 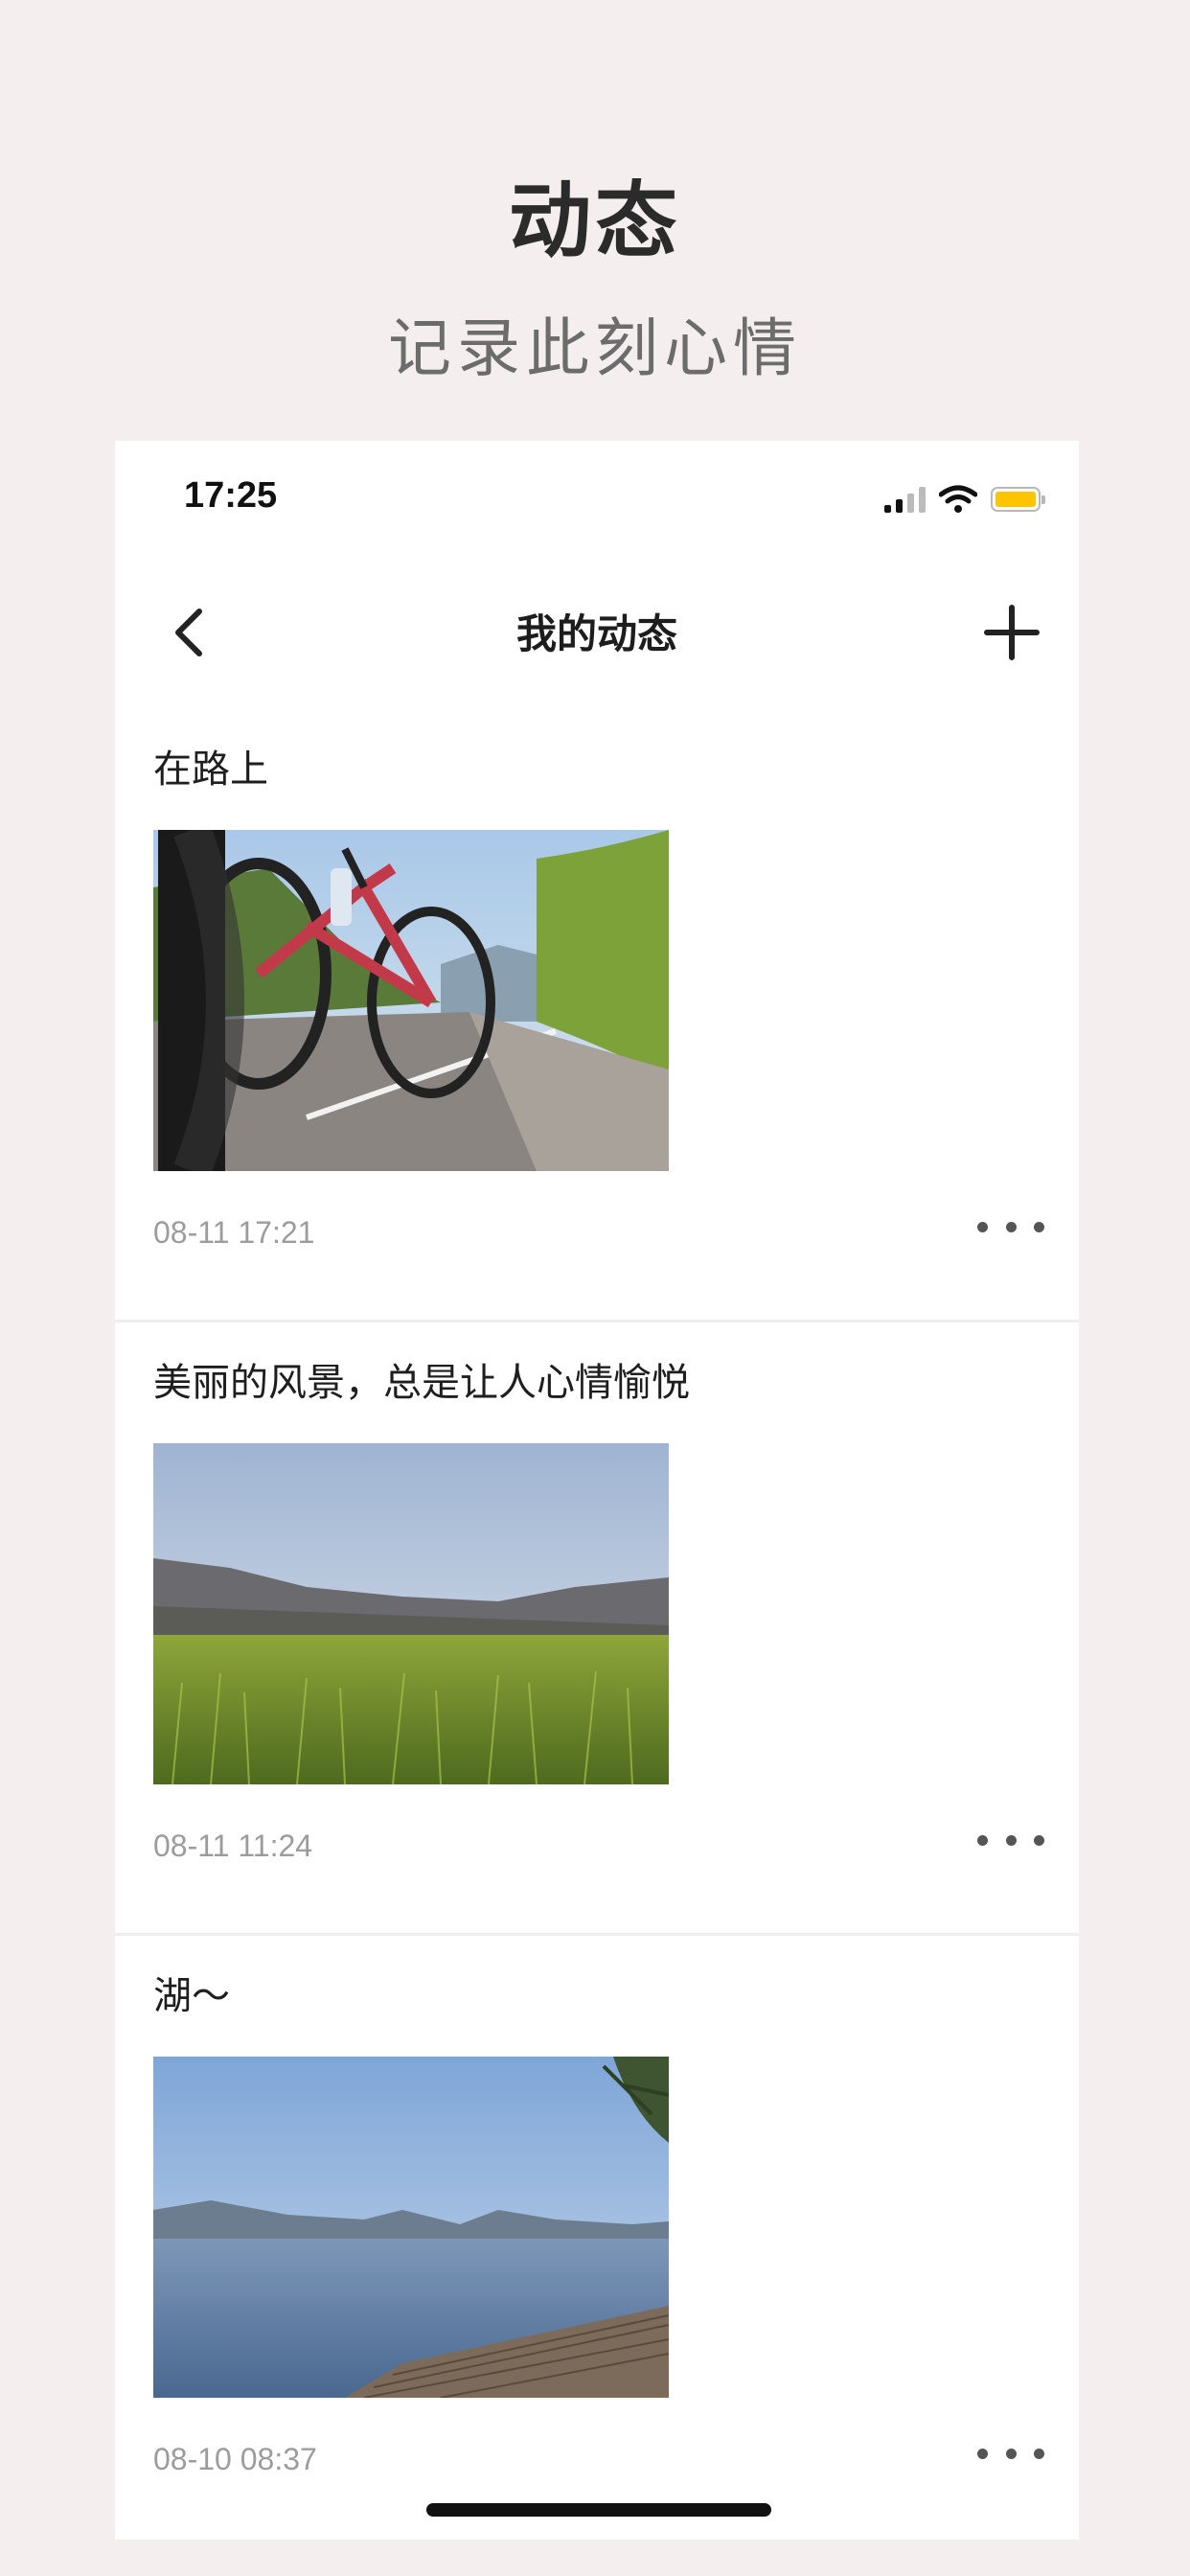 I want to click on post-timestamp: 08-11 11:24, so click(x=233, y=1845).